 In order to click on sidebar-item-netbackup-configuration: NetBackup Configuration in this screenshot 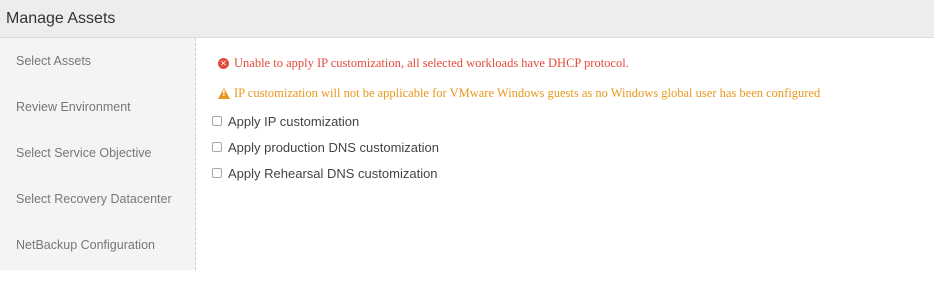, I will do `click(97, 261)`.